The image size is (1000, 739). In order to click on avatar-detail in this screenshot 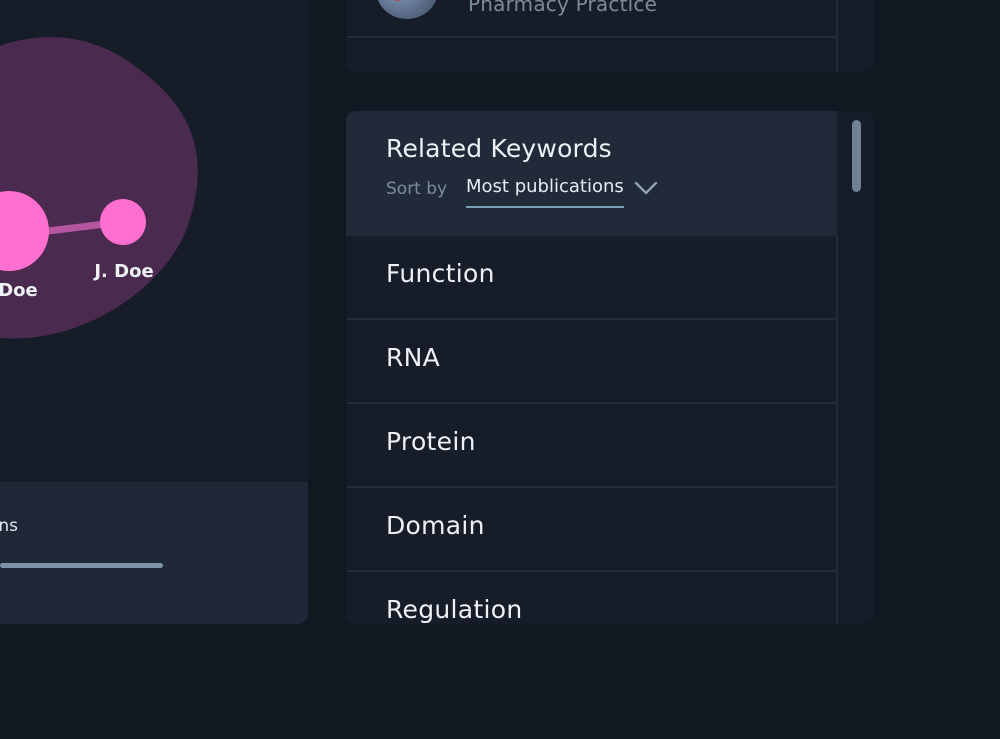, I will do `click(397, 0)`.